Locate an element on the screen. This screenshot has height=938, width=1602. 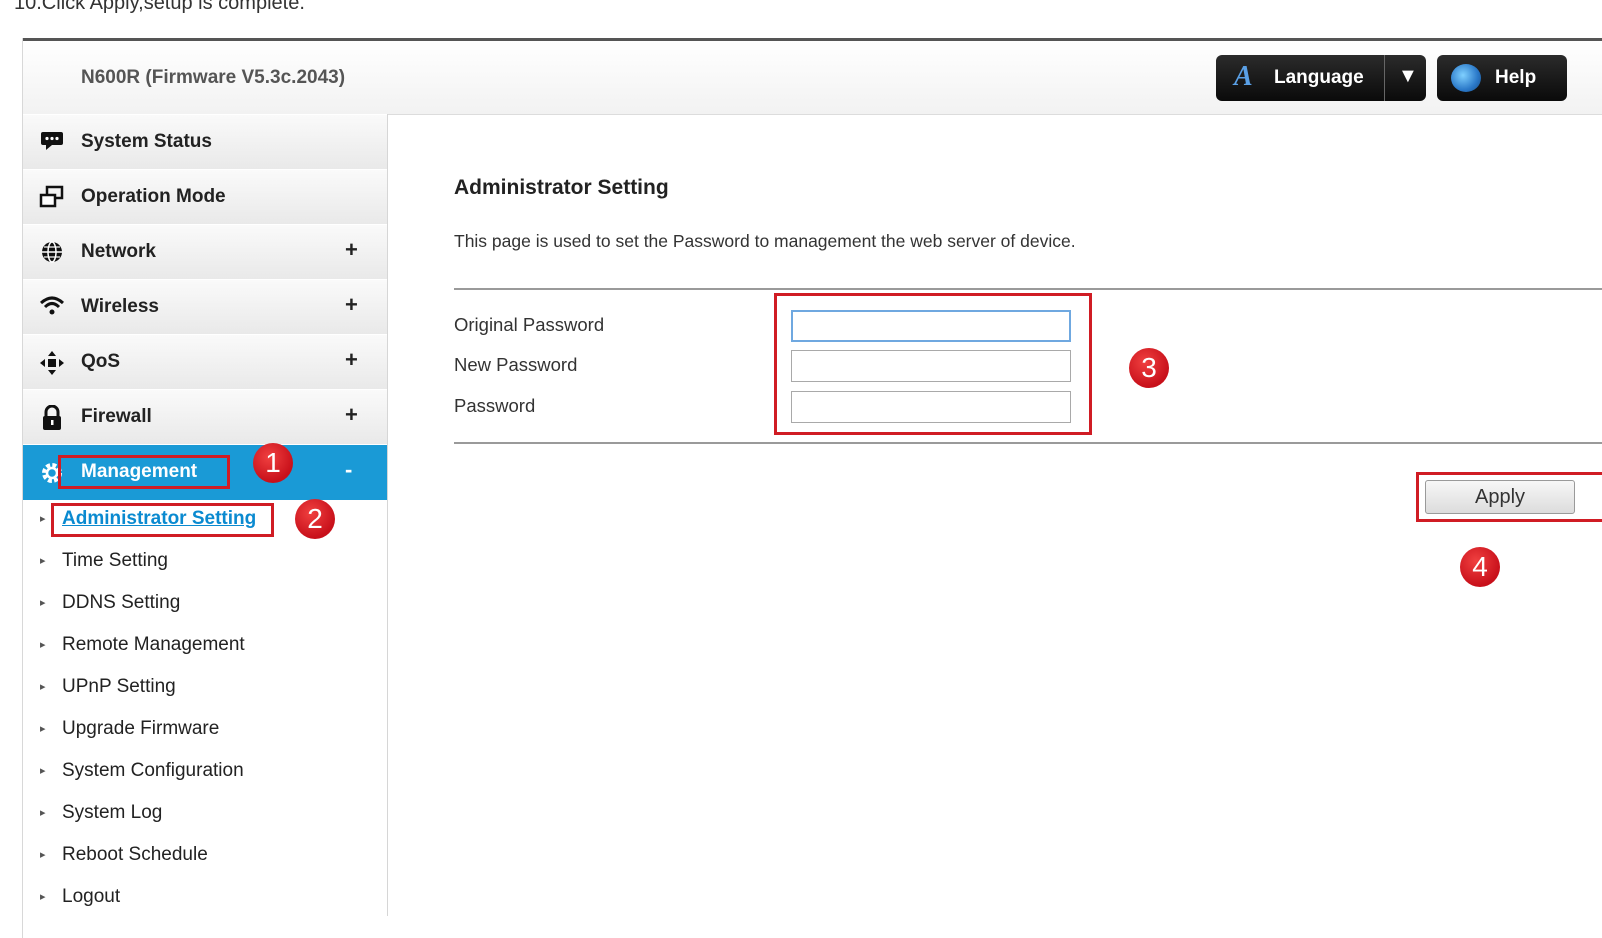
highlight-box-password-fields is located at coordinates (933, 364).